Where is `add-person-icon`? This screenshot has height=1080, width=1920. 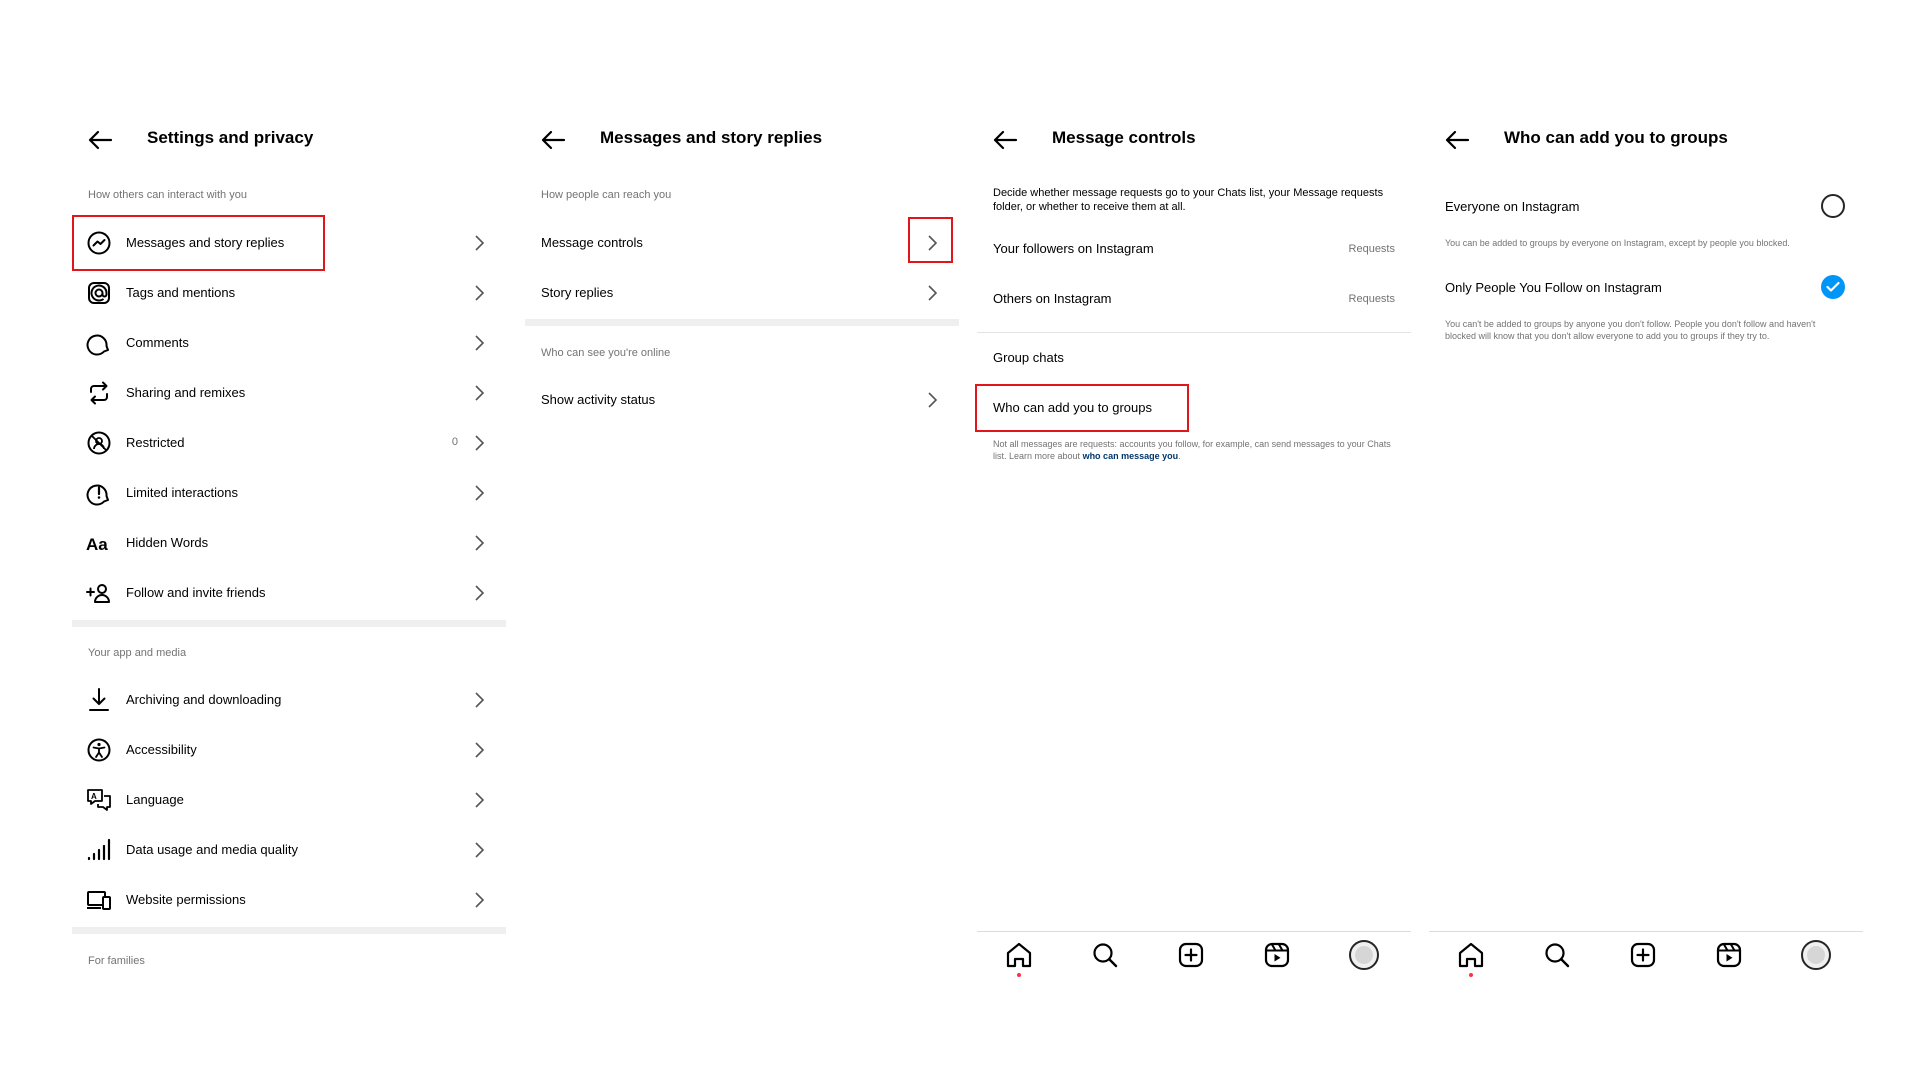
add-person-icon is located at coordinates (98, 593).